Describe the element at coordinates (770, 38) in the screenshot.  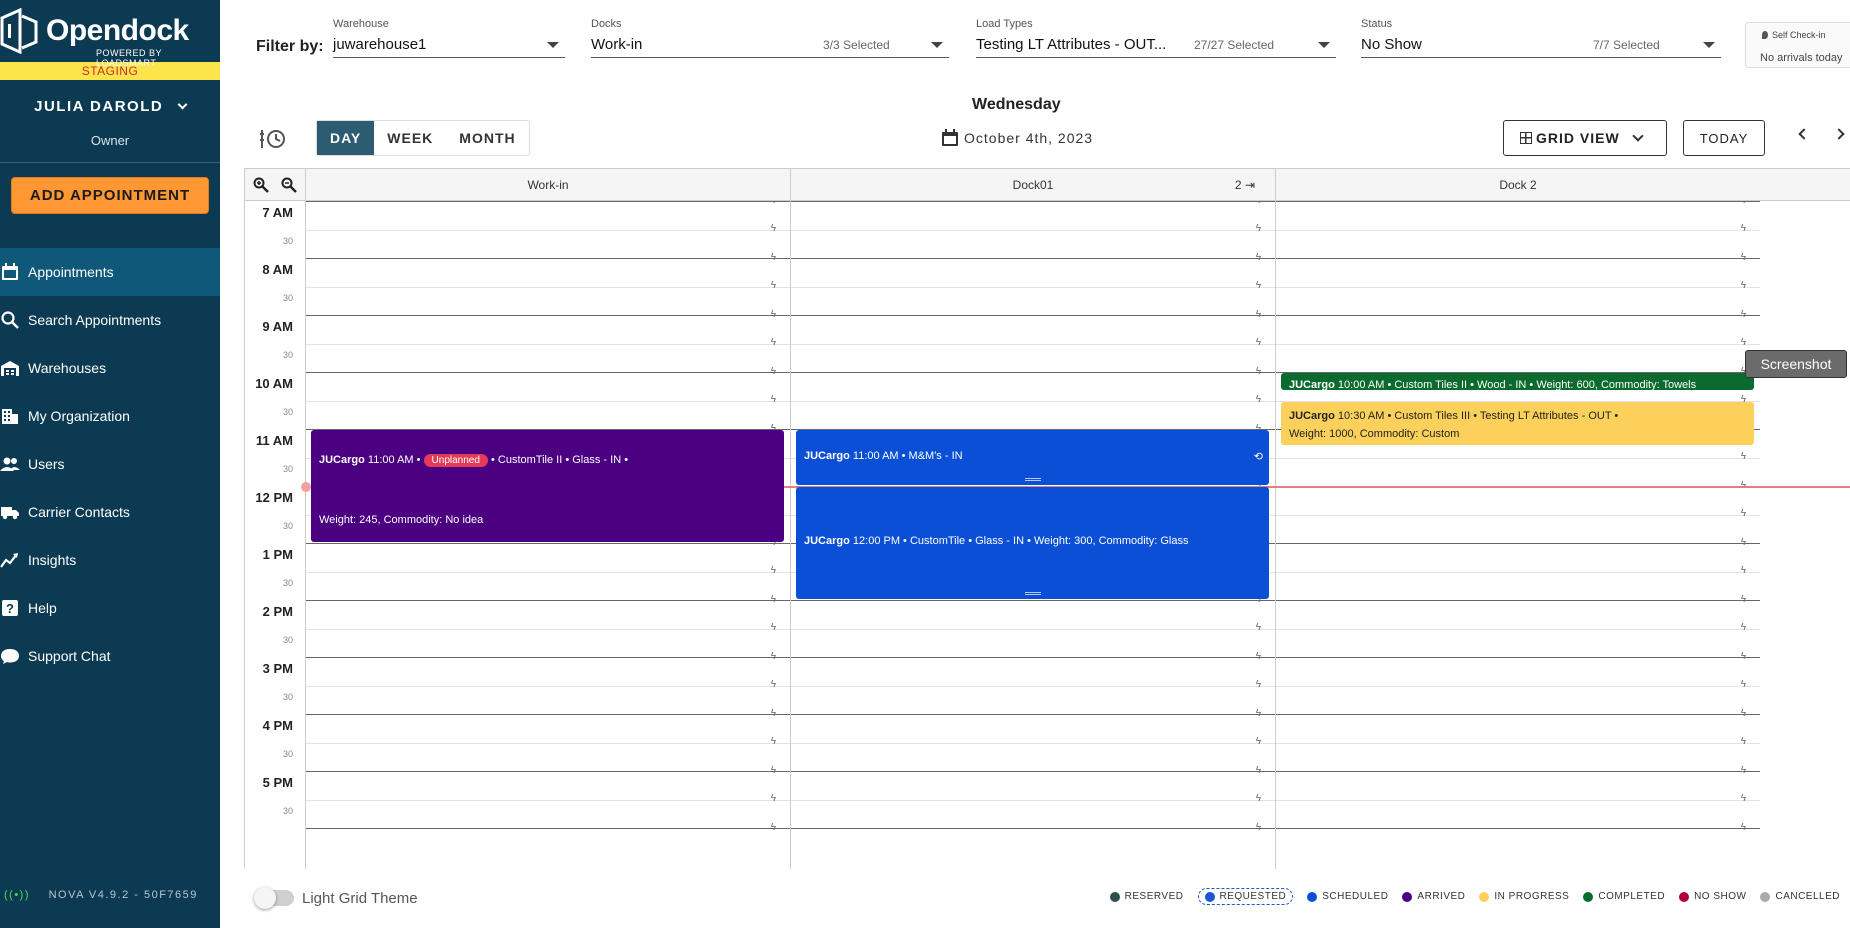
I see `docks-select: Docks Work-in 3/3 Selected` at that location.